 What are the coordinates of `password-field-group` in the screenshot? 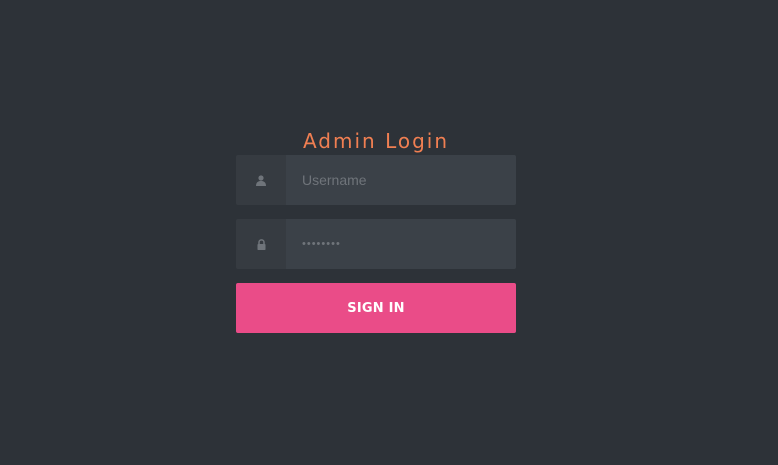 It's located at (376, 244).